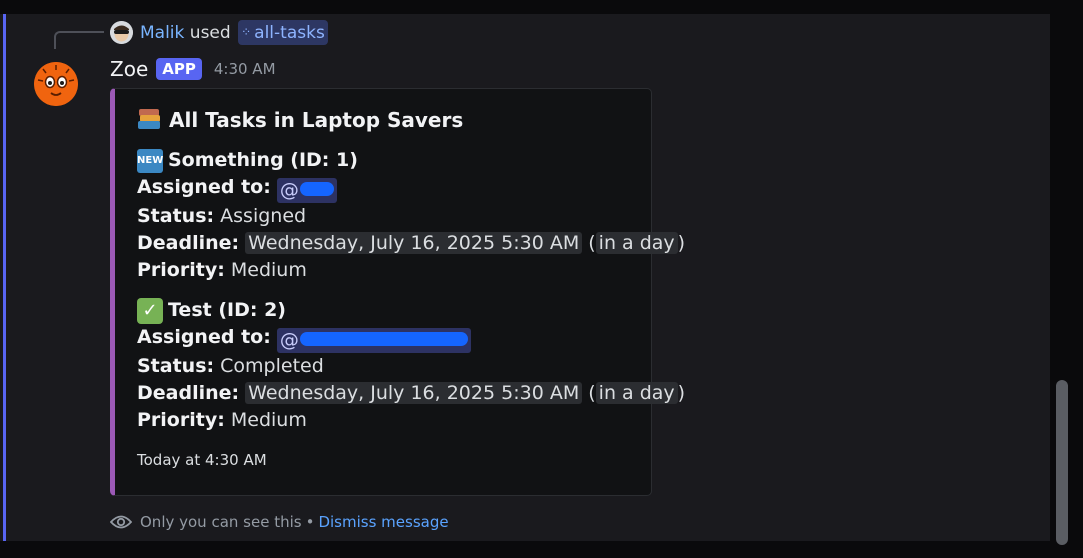  I want to click on embed-title: All Tasks in Laptop Savers, so click(300, 120).